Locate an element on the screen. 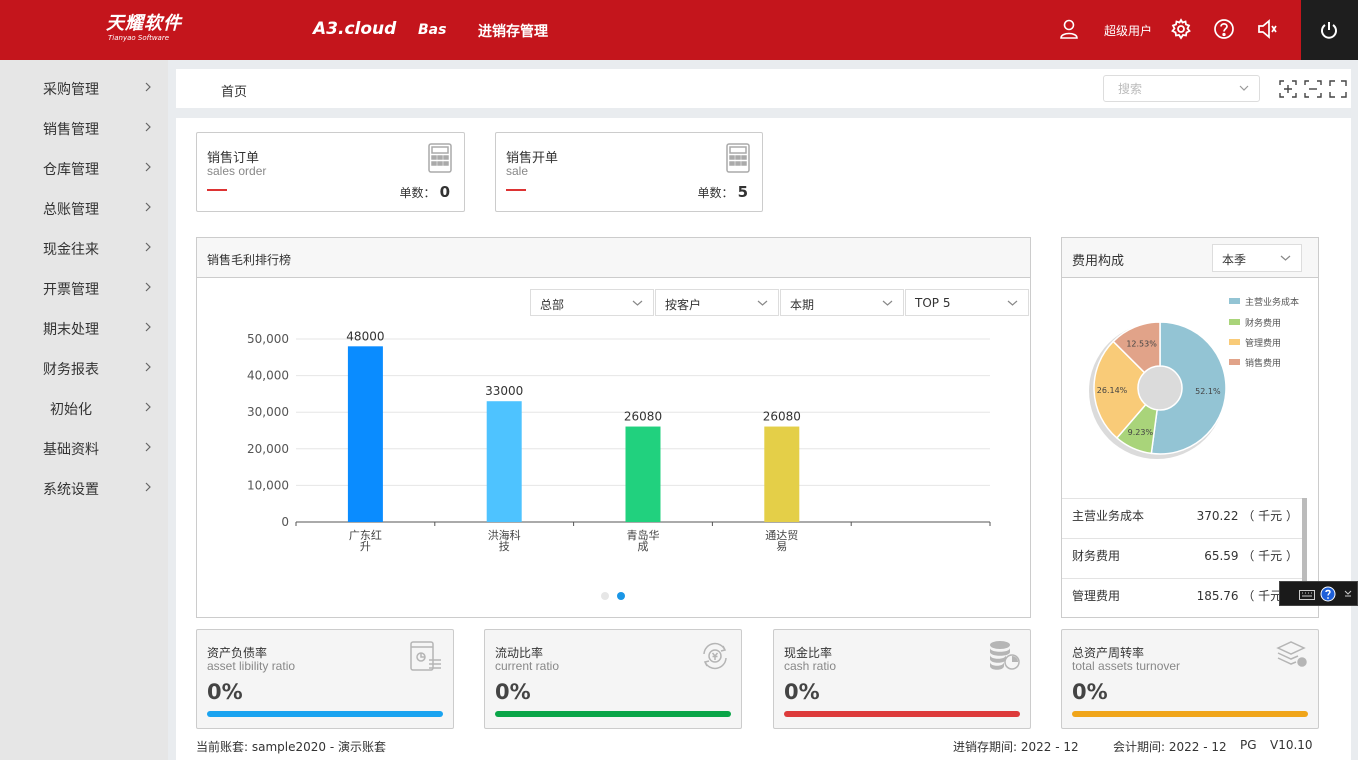 The height and width of the screenshot is (760, 1358). pie-slice-label: 9.23% is located at coordinates (1141, 432).